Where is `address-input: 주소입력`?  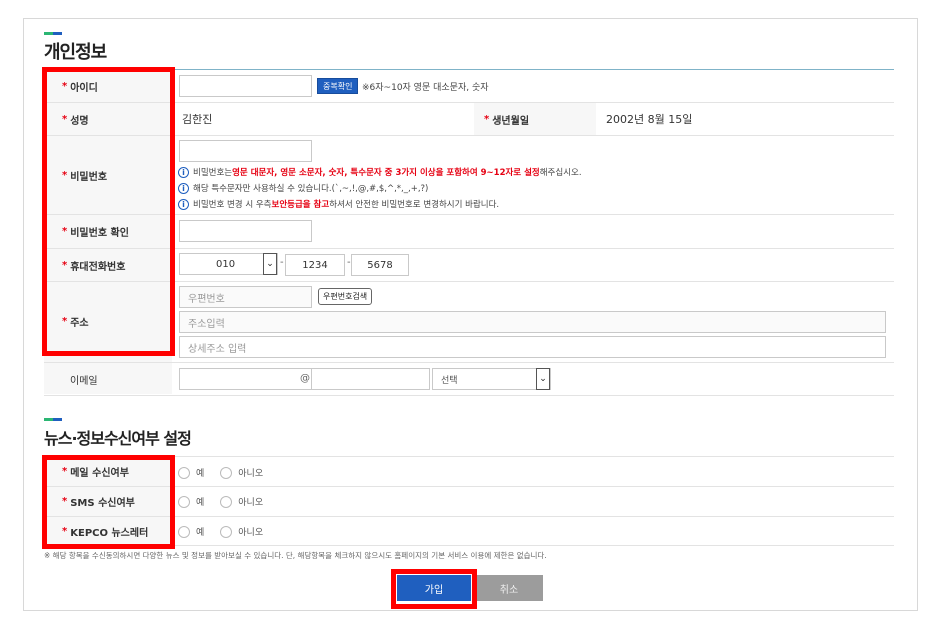
address-input: 주소입력 is located at coordinates (532, 322).